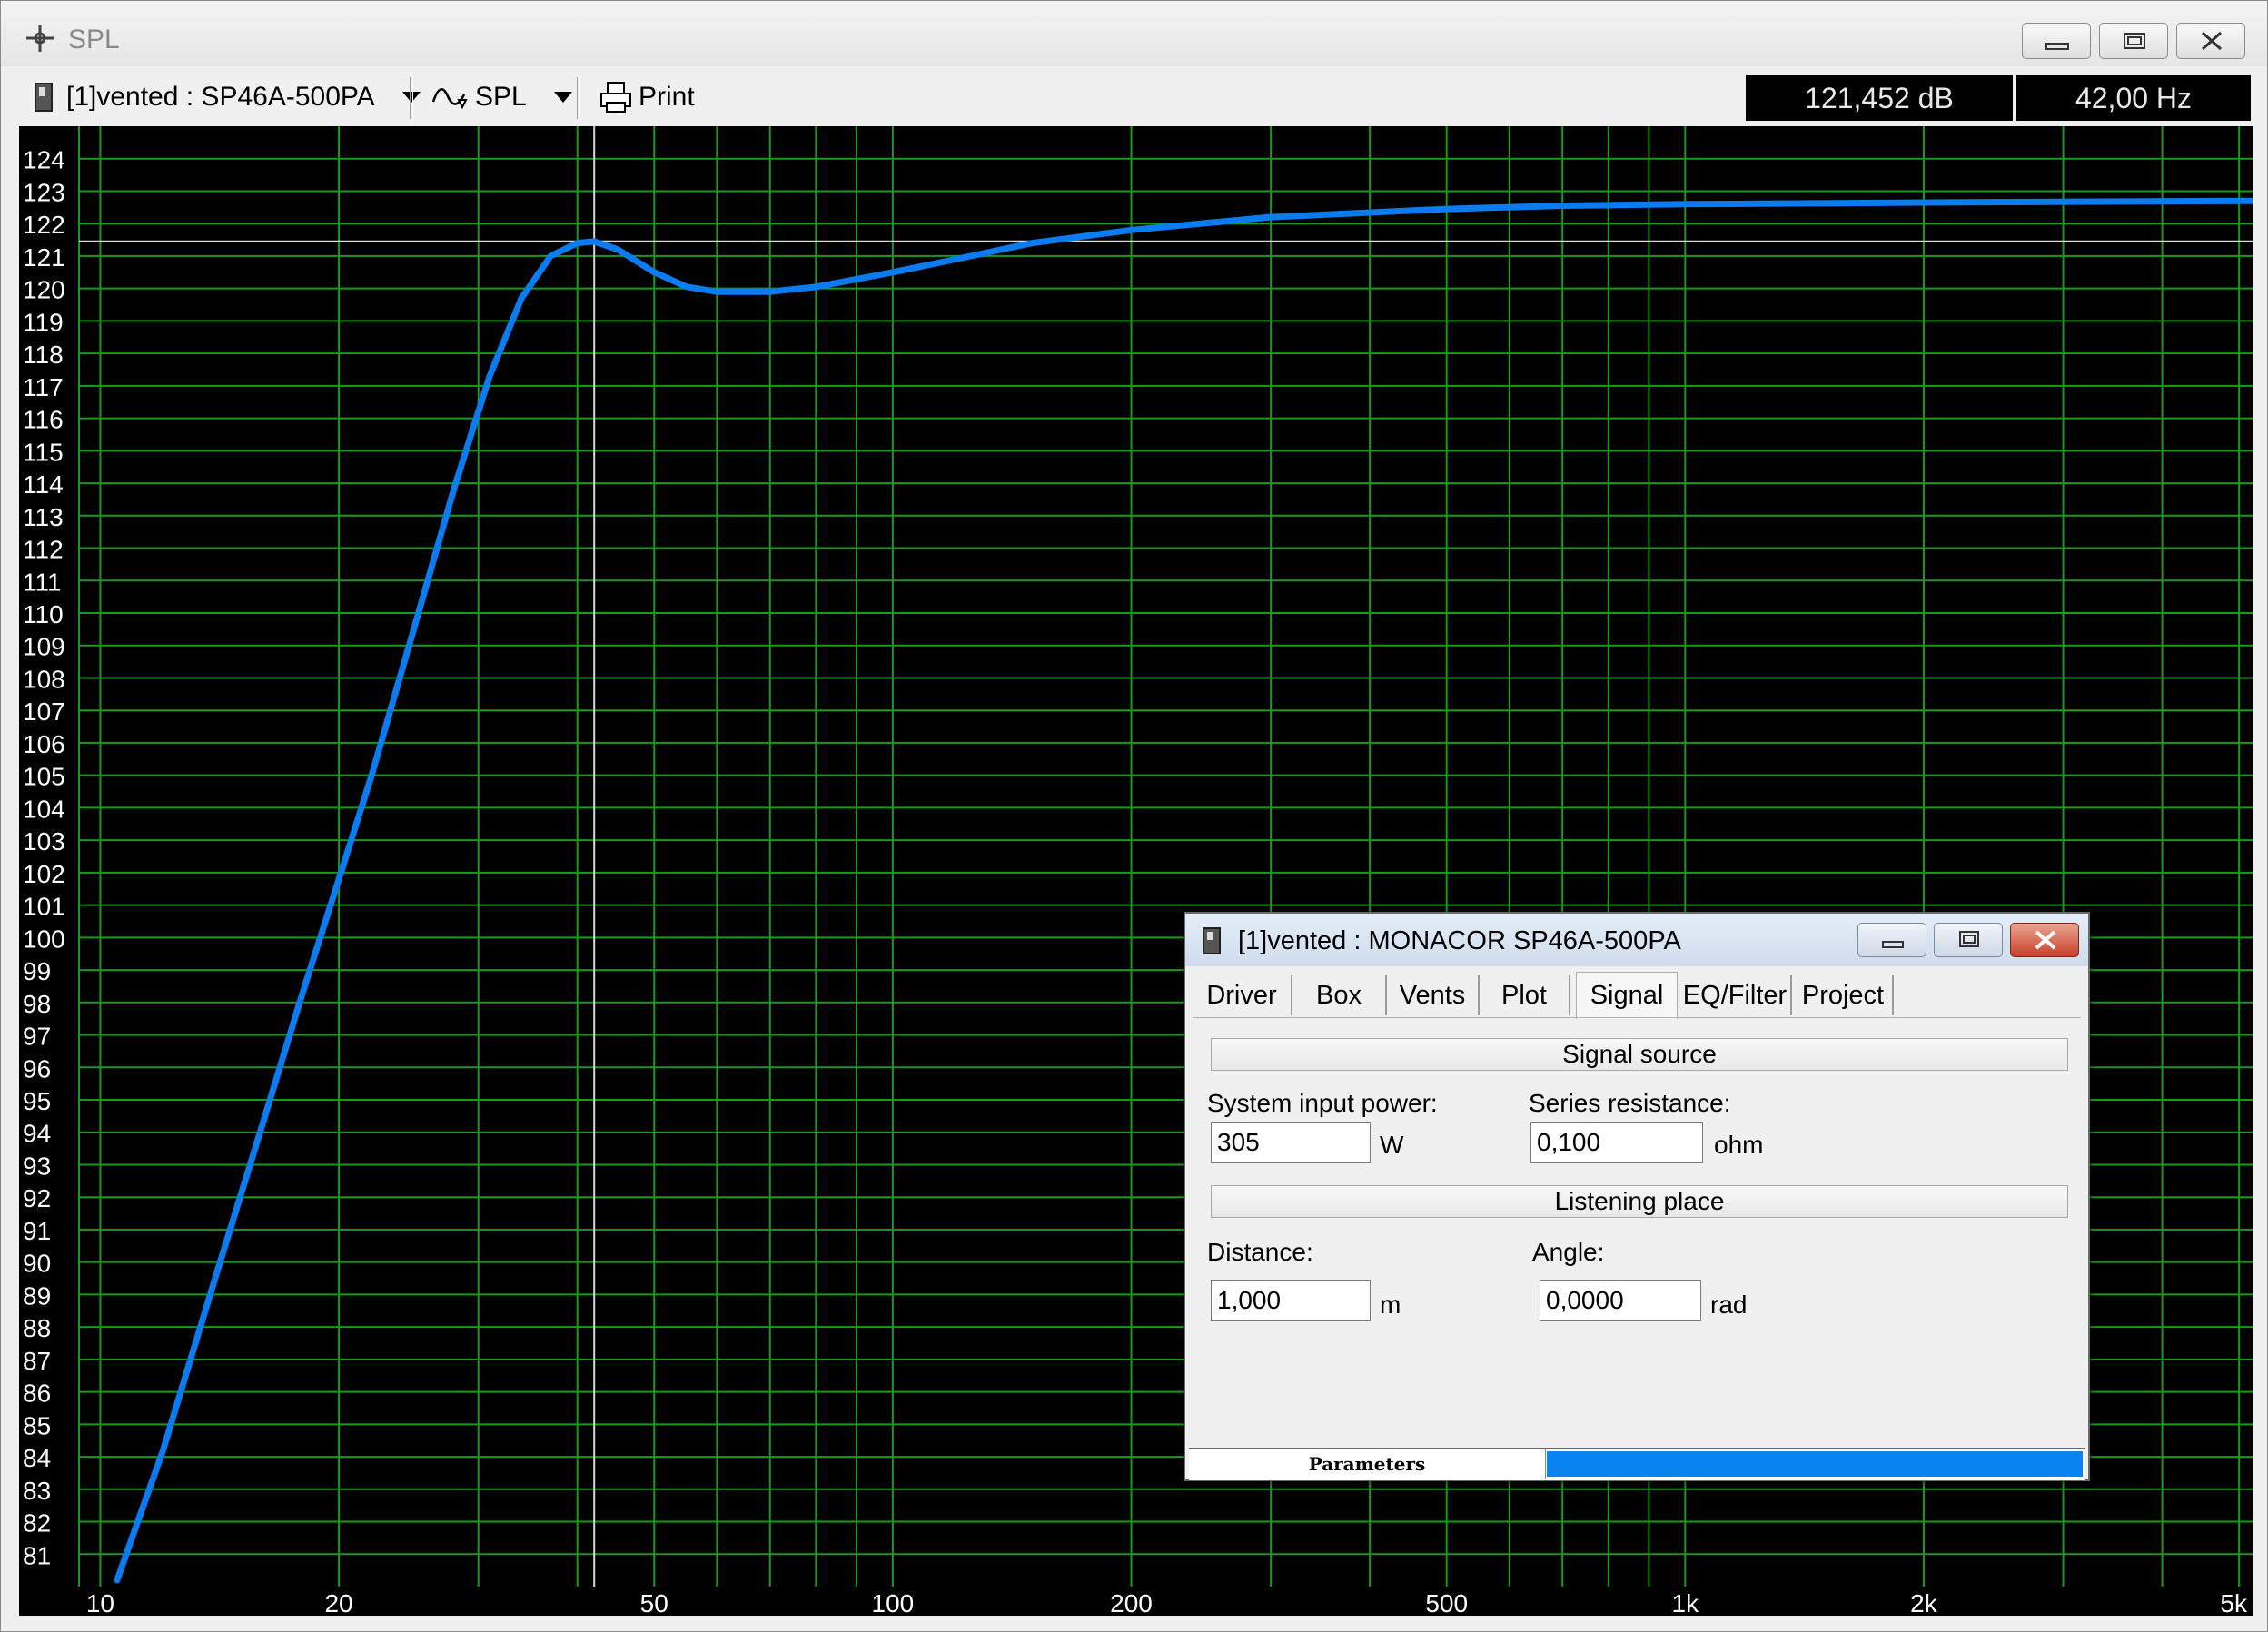 This screenshot has height=1632, width=2268. Describe the element at coordinates (37, 1198) in the screenshot. I see `y-tick-label: 92` at that location.